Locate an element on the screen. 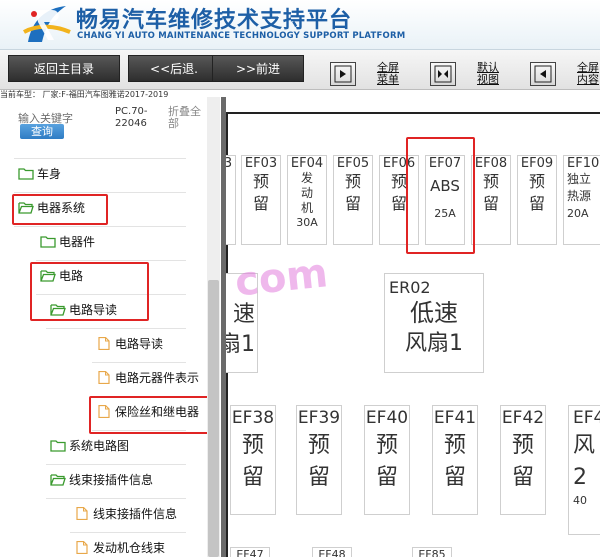  tree-node-system-diagrams: 系统电路图 is located at coordinates (89, 446).